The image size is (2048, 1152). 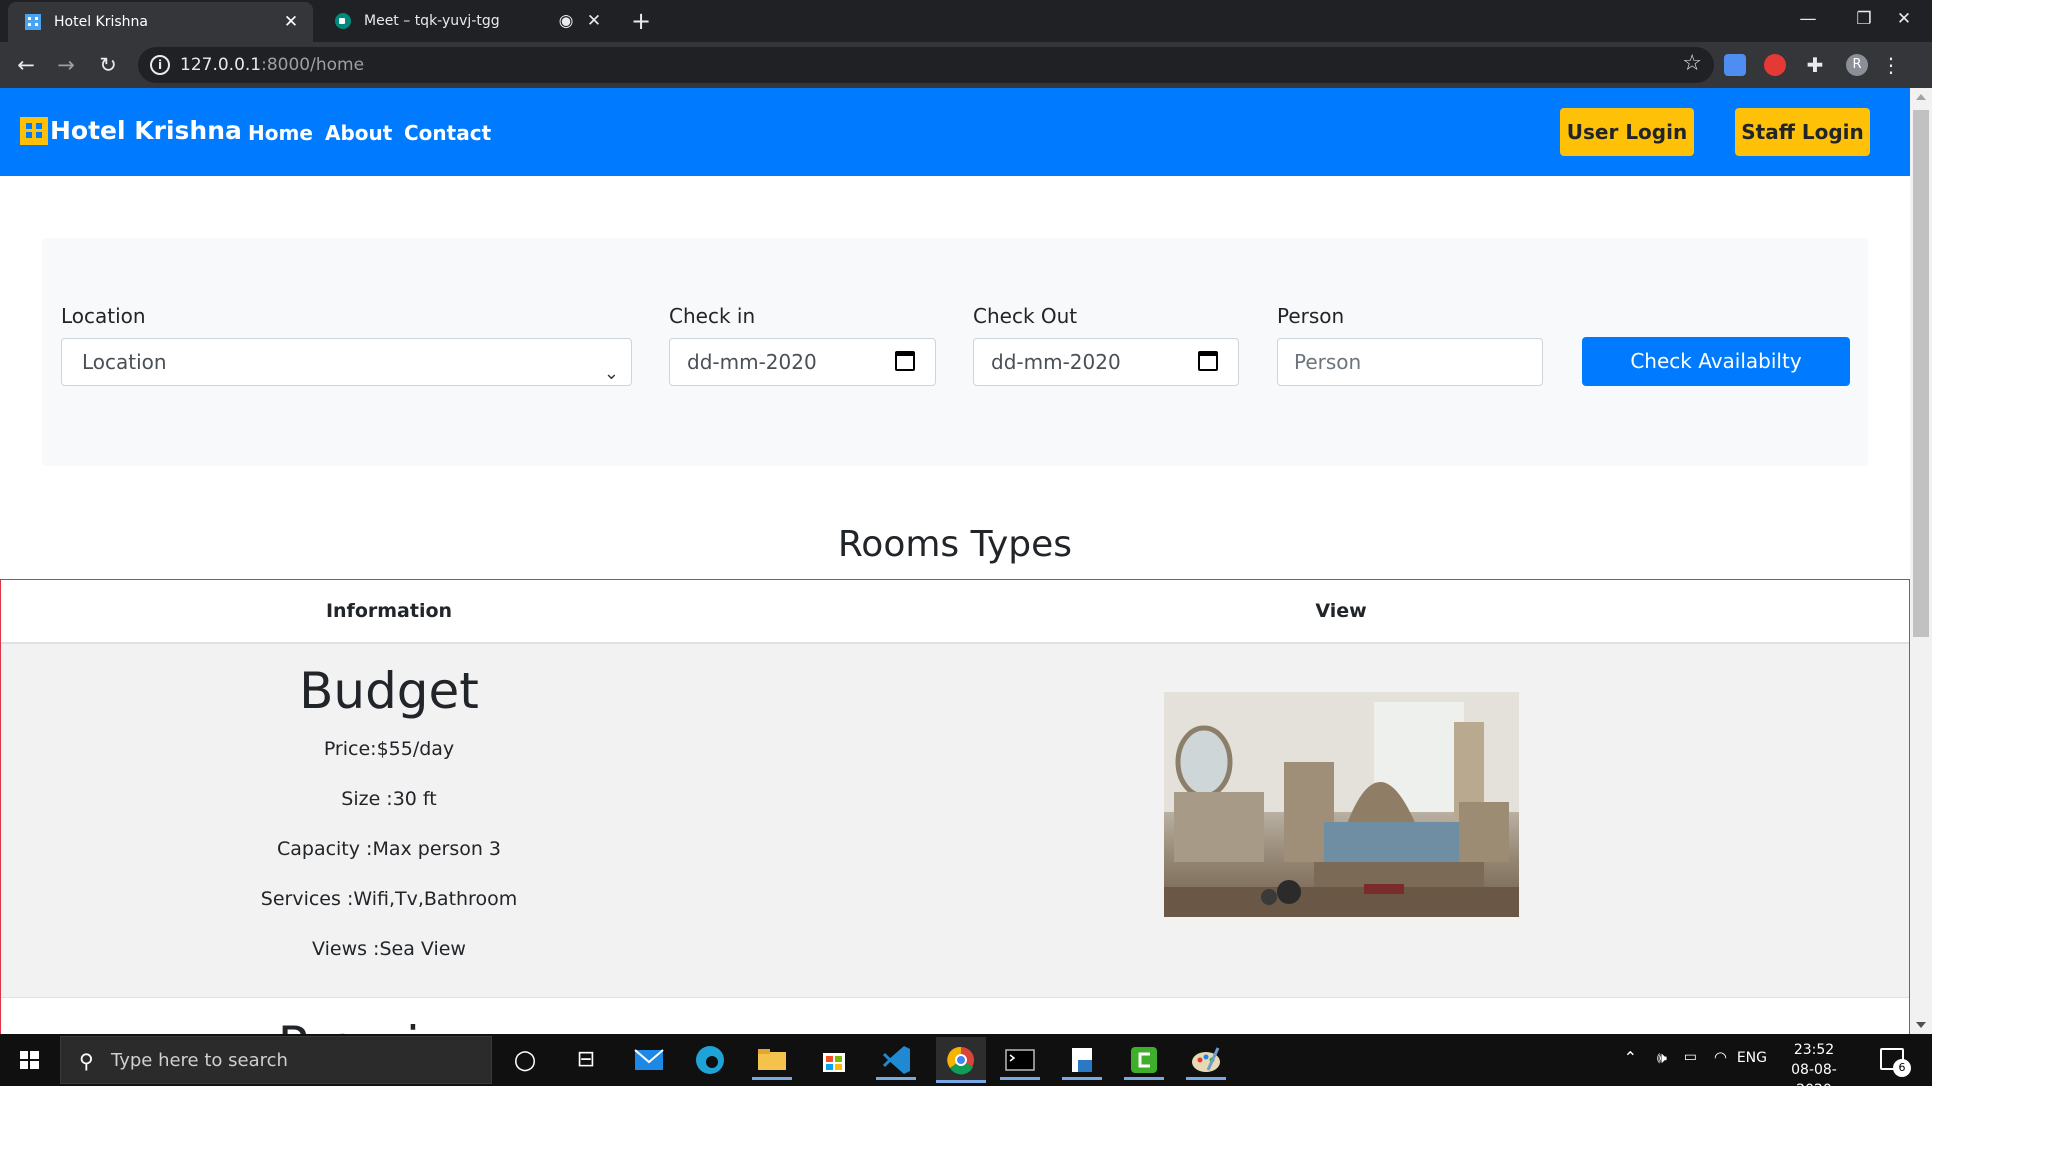 I want to click on start-button, so click(x=30, y=1060).